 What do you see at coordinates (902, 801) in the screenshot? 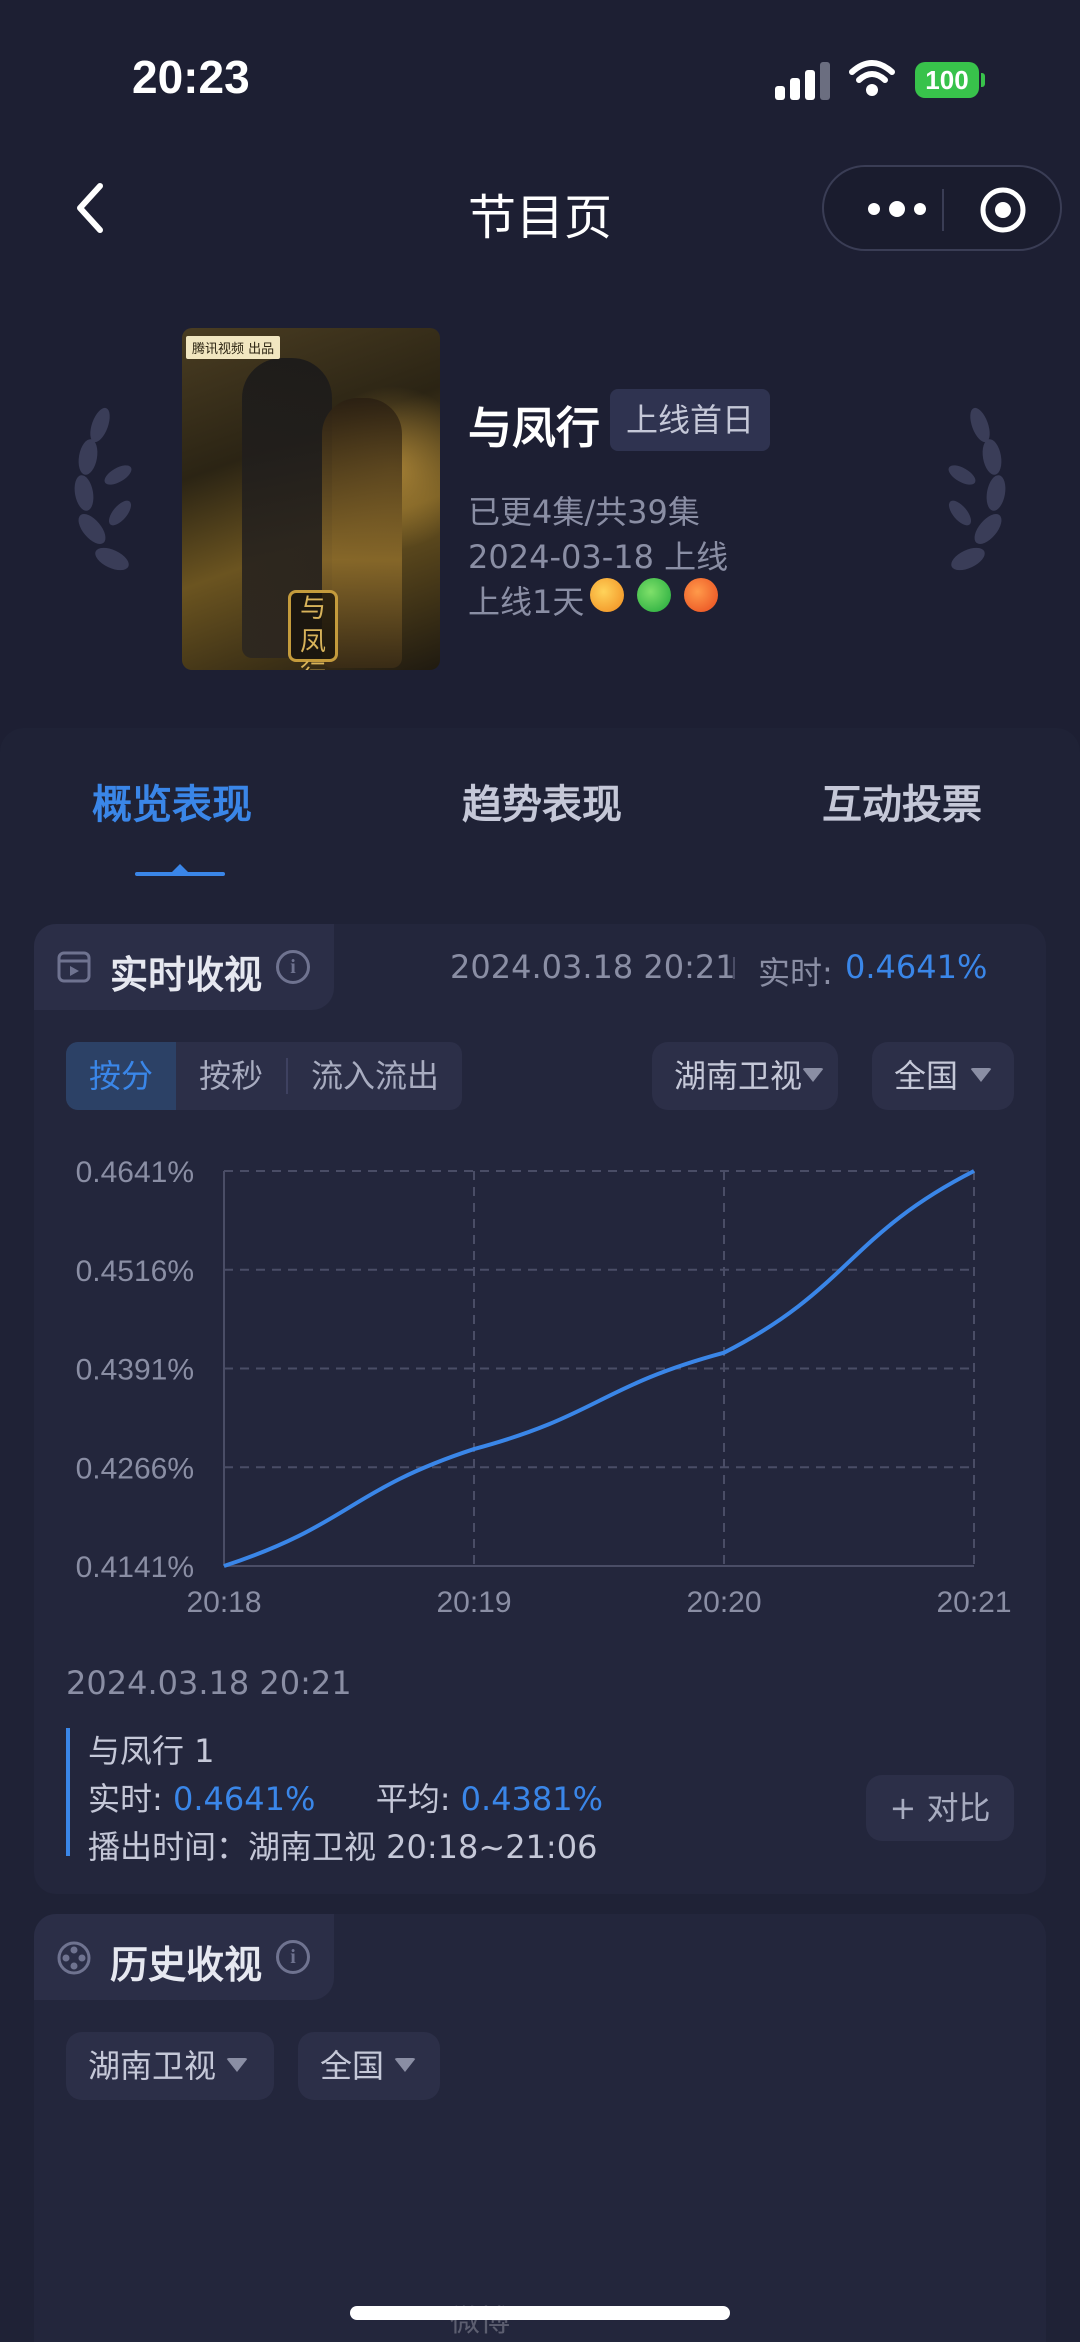
I see `tab-vote: 互动投票` at bounding box center [902, 801].